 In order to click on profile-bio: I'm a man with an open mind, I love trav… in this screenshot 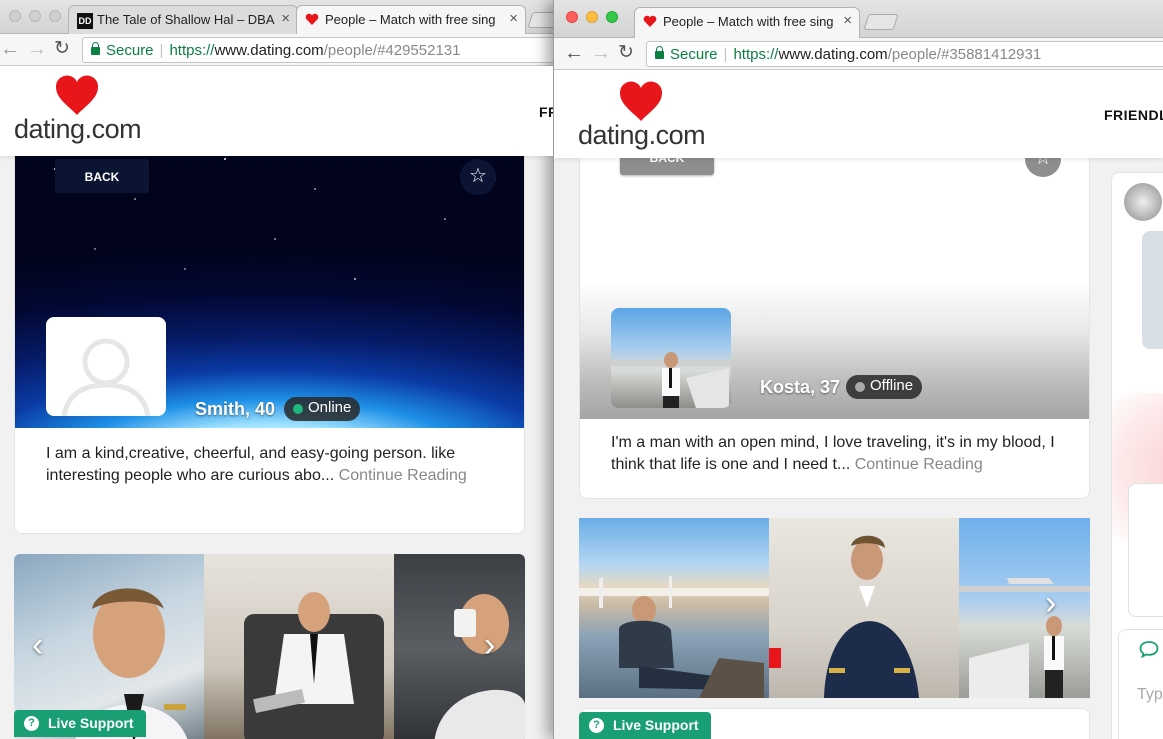, I will do `click(841, 454)`.